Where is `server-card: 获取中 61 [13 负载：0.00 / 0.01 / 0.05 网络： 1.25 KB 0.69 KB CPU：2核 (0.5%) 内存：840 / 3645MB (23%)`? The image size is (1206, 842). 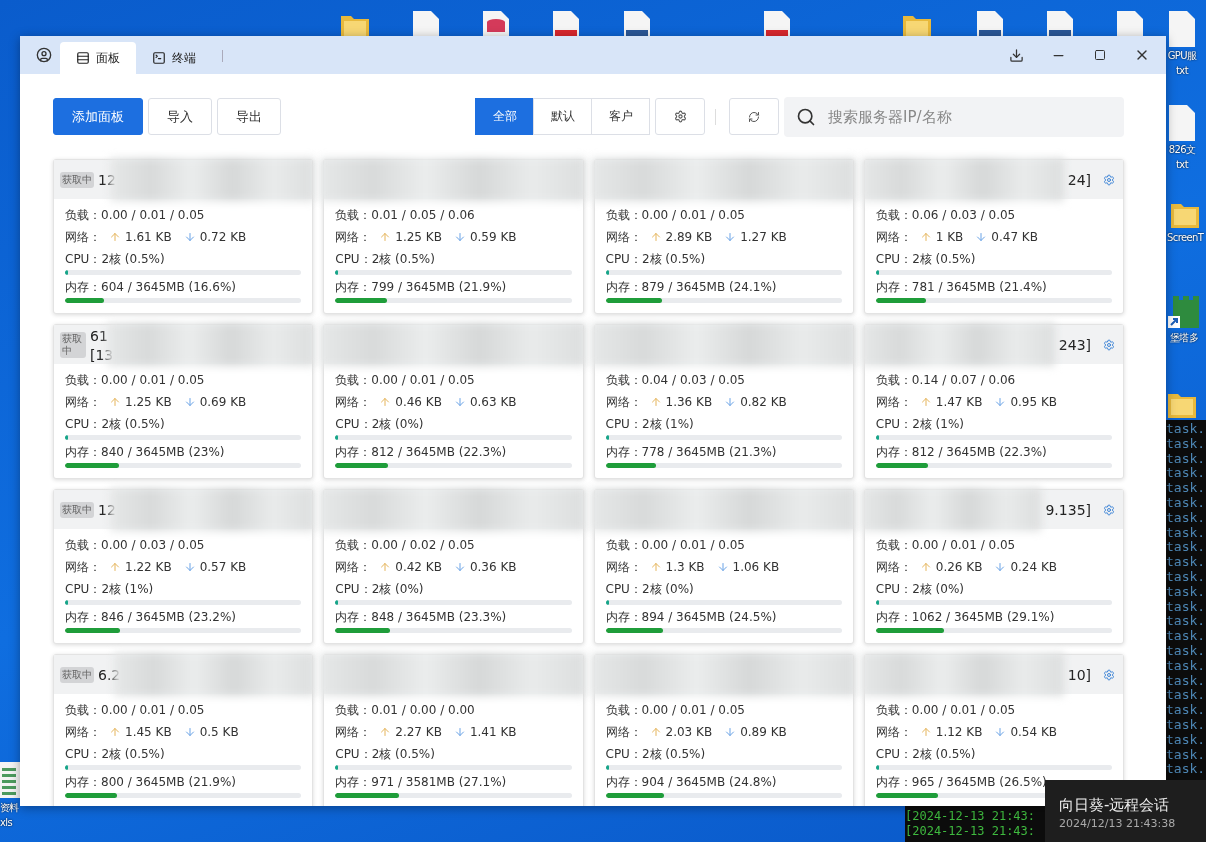 server-card: 获取中 61 [13 负载：0.00 / 0.01 / 0.05 网络： 1.25 KB 0.69 KB CPU：2核 (0.5%) 内存：840 / 3645MB (23%) is located at coordinates (183, 401).